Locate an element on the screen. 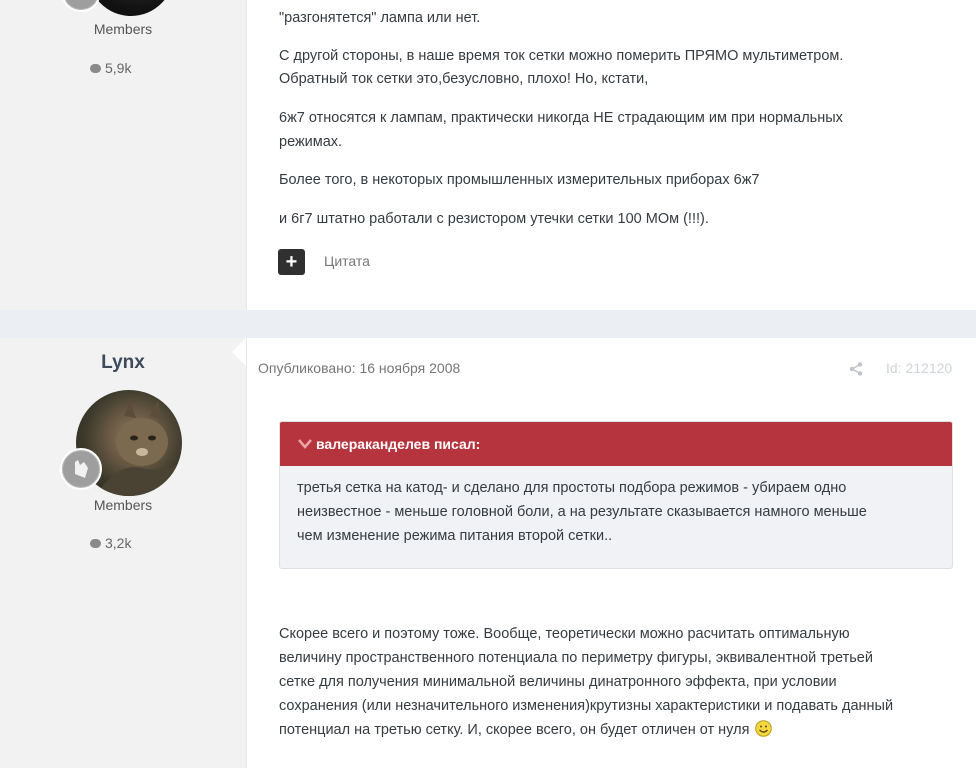  quote-author: валераканделев писал: is located at coordinates (398, 444).